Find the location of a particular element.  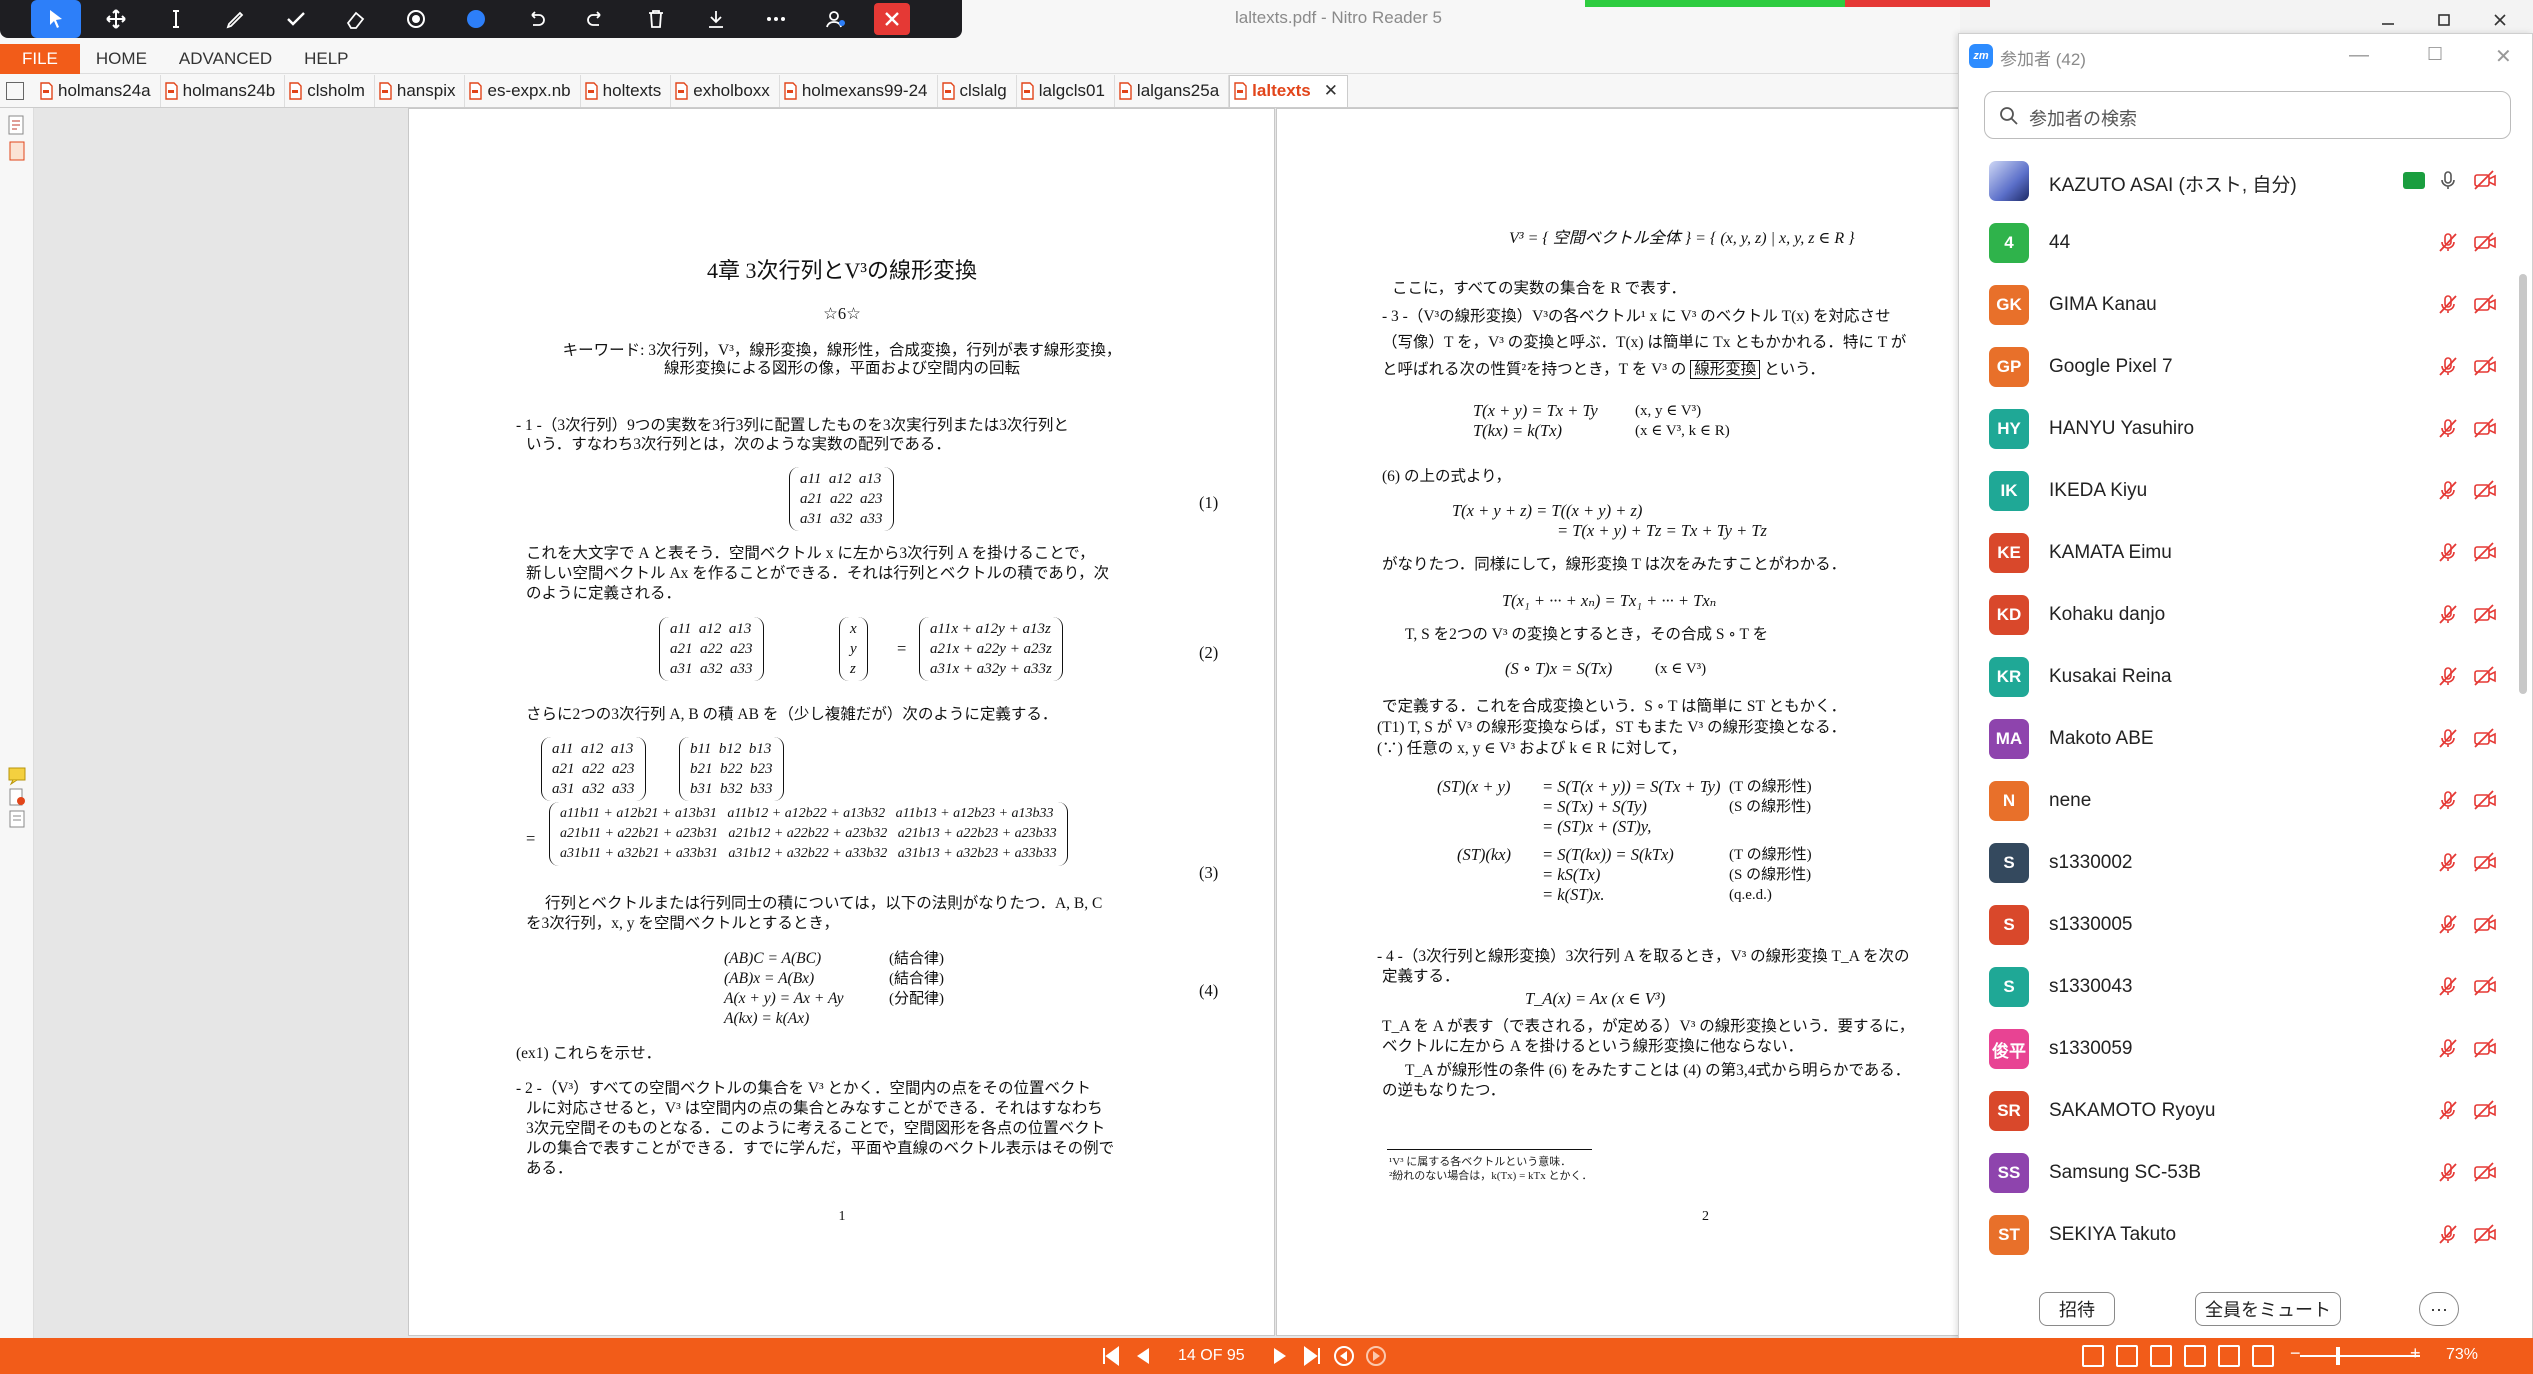

doc-tab-5: holtexts is located at coordinates (626, 90).